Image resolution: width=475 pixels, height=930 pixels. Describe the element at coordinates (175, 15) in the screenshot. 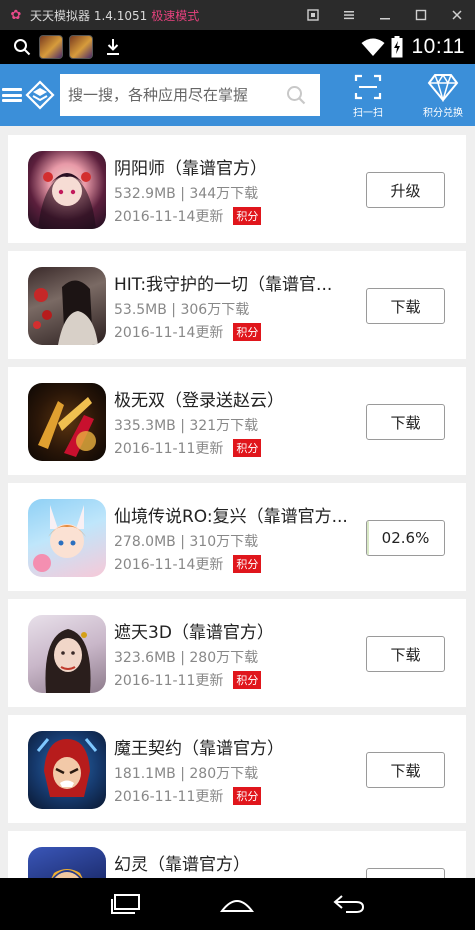

I see `emulator-mode-label: 极速模式` at that location.